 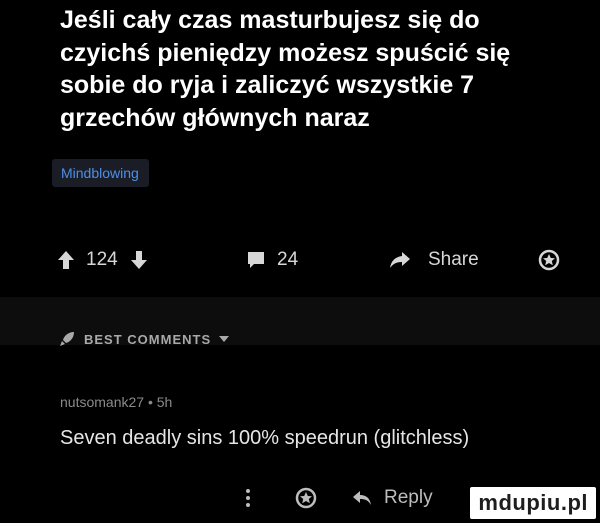 I want to click on upvote-count: 124, so click(x=102, y=259).